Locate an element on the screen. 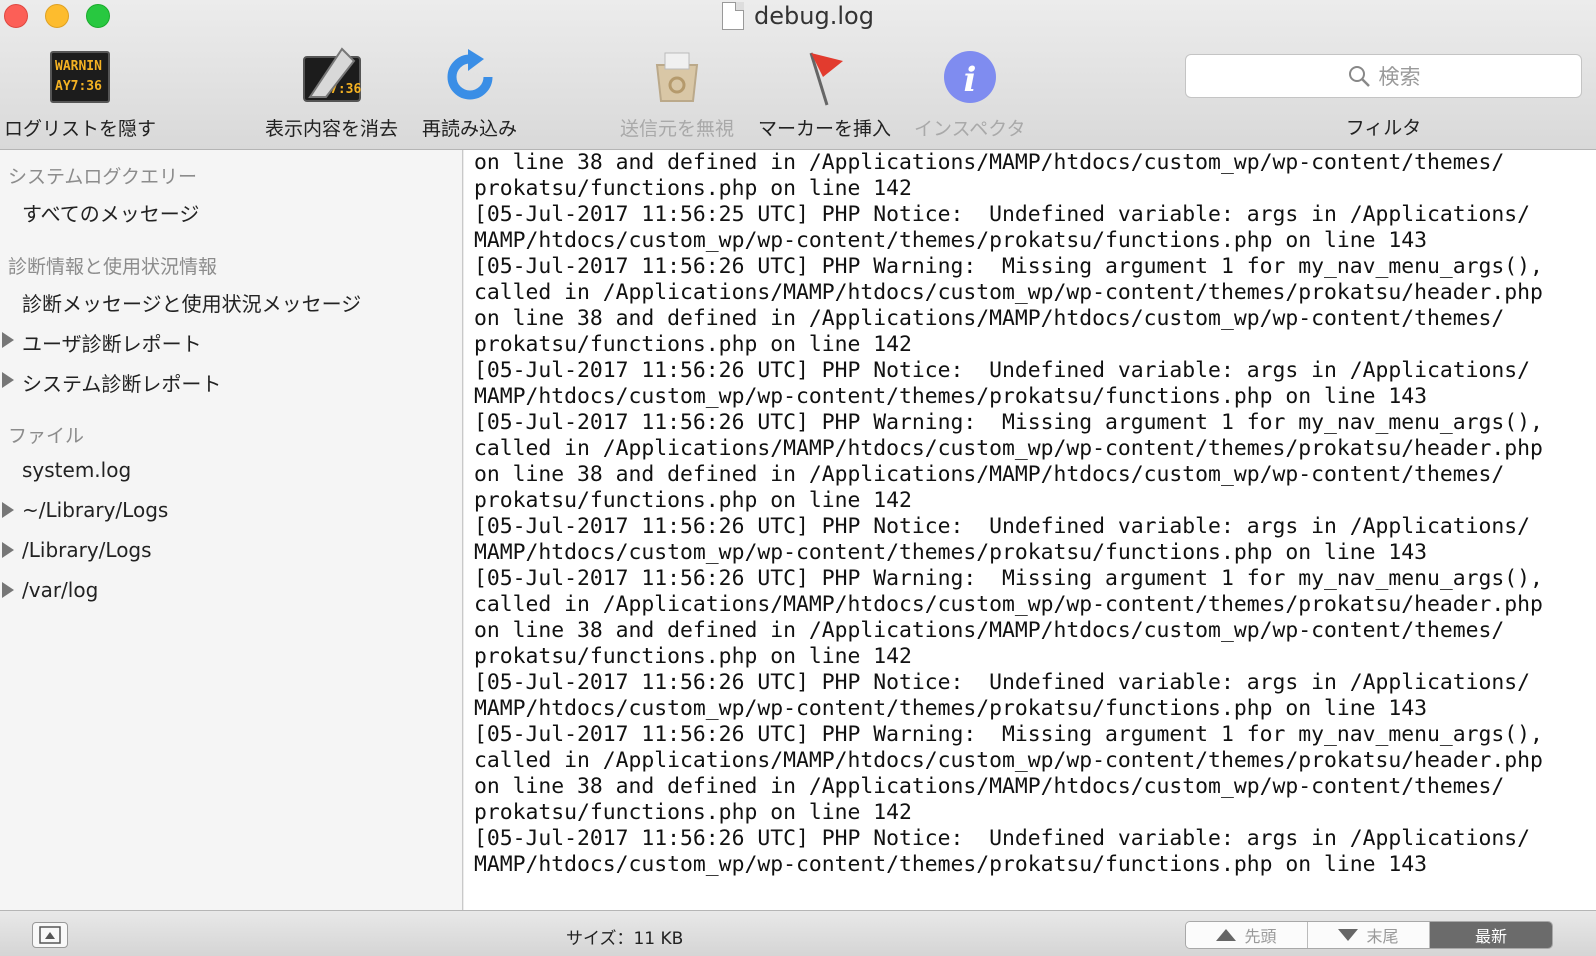 The width and height of the screenshot is (1596, 956). scroll-top-button: 先頭 is located at coordinates (1247, 935).